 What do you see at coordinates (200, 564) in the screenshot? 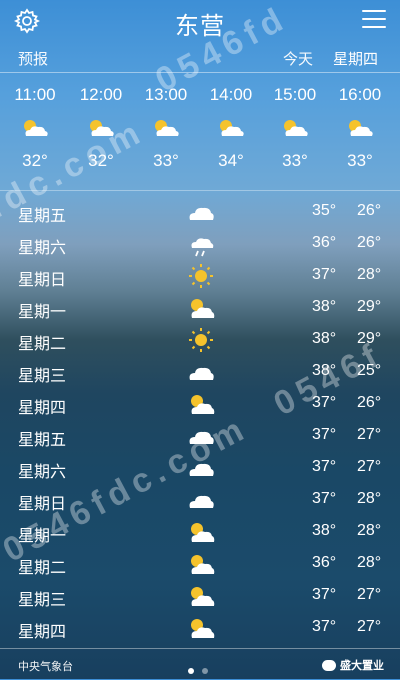
I see `daily-row: 星期二 36° 28°` at bounding box center [200, 564].